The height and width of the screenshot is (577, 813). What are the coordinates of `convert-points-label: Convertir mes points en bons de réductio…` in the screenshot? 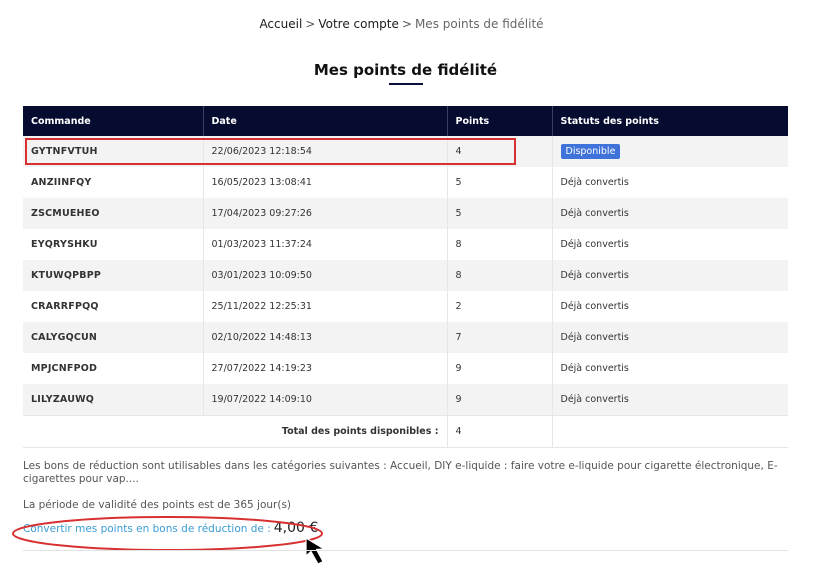 It's located at (147, 529).